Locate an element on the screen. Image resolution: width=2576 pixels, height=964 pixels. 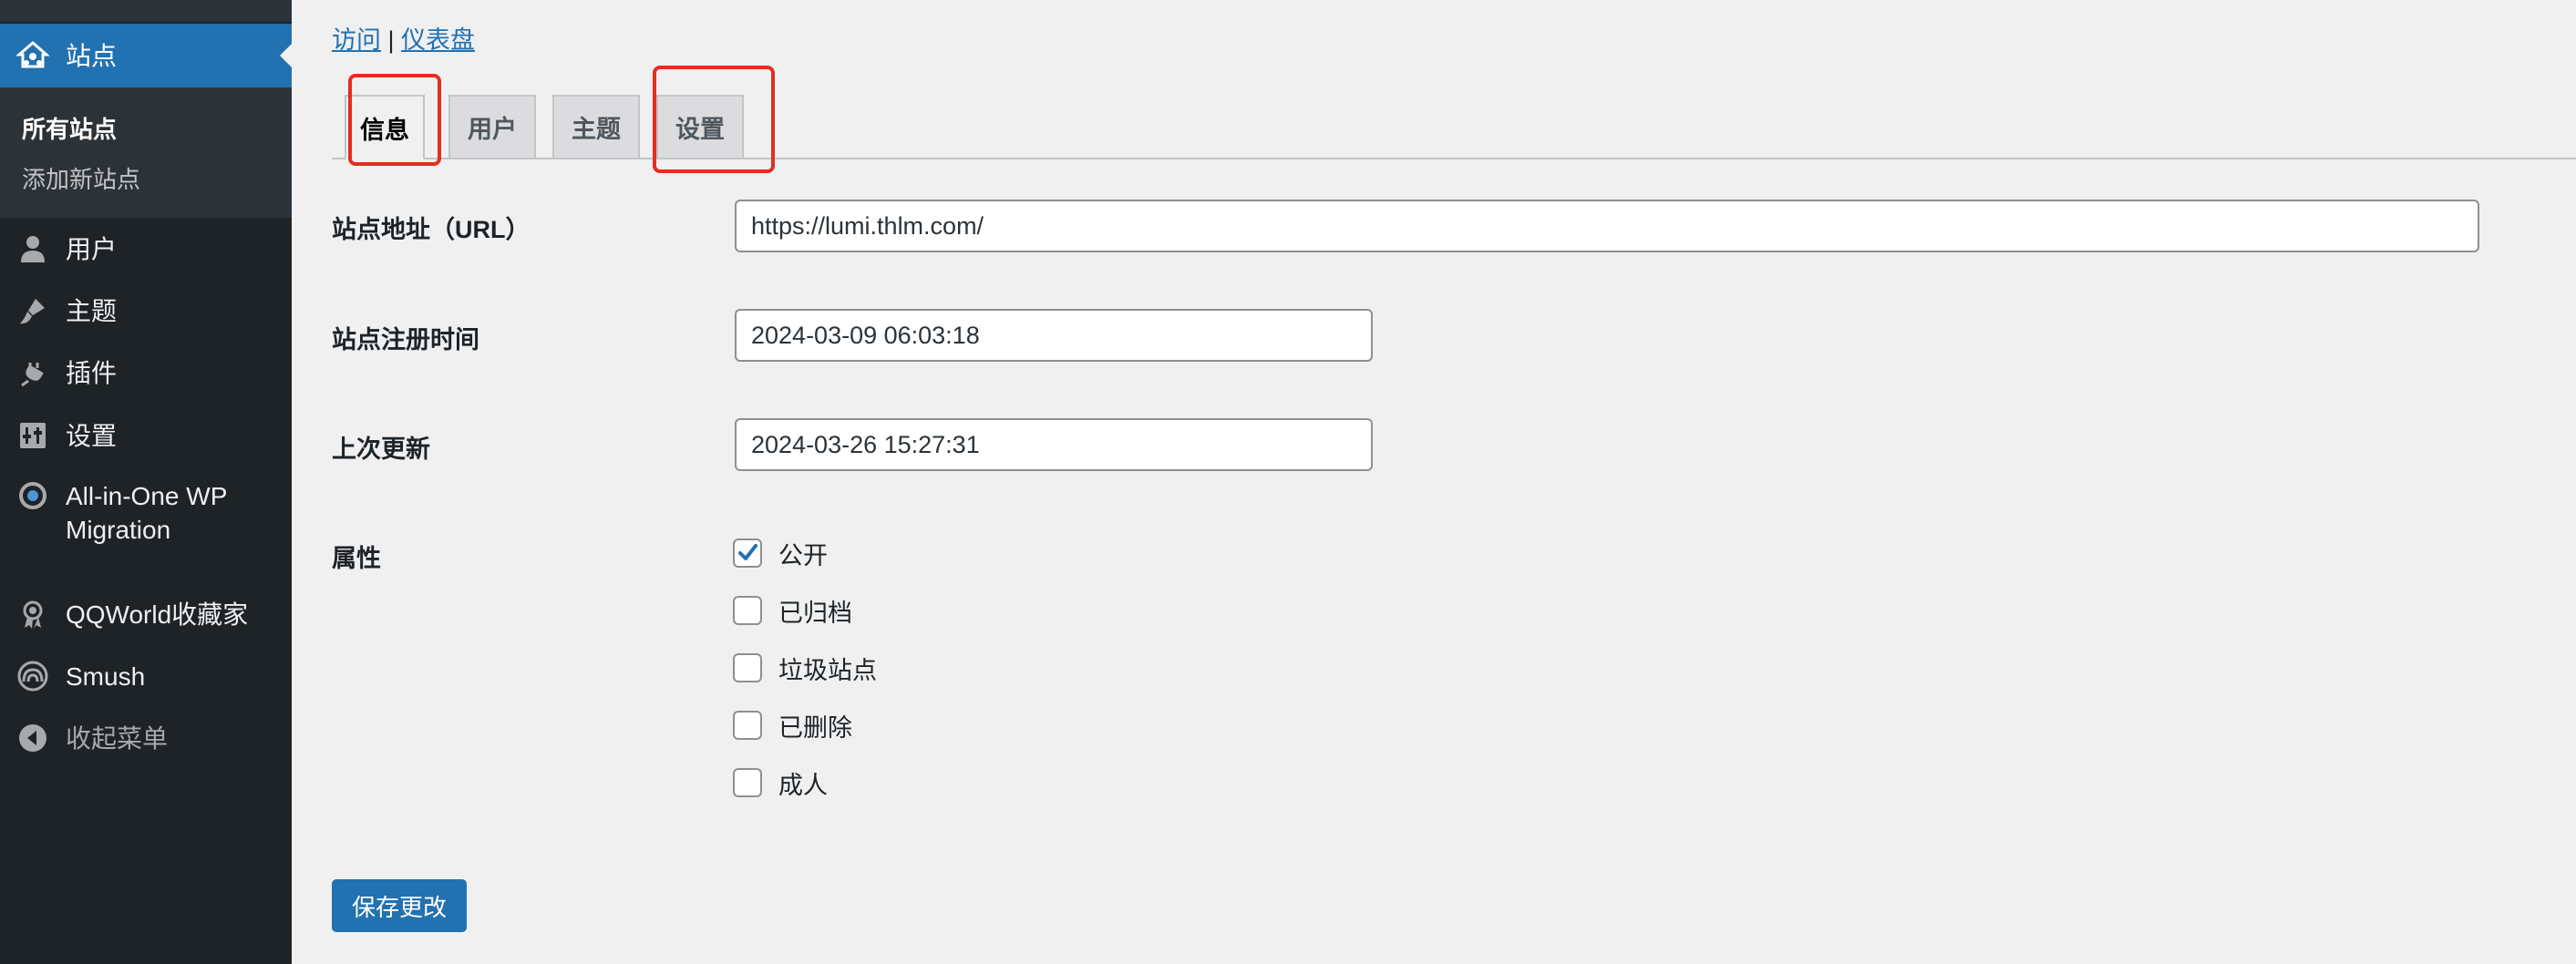
checkbox-public is located at coordinates (747, 553).